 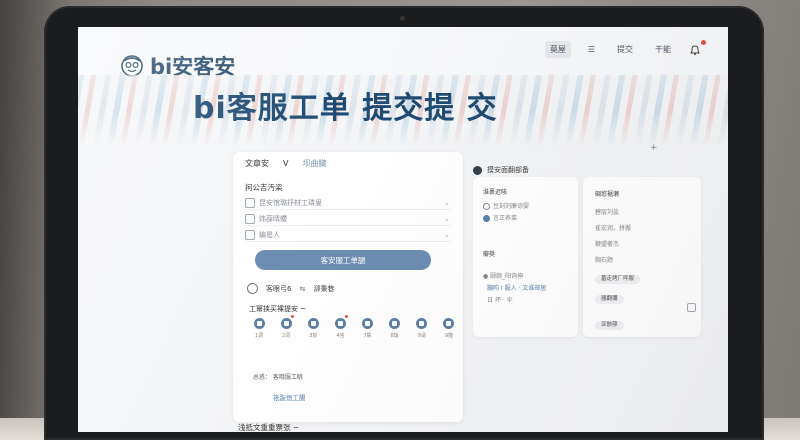 What do you see at coordinates (367, 336) in the screenshot?
I see `category-label: 7陈` at bounding box center [367, 336].